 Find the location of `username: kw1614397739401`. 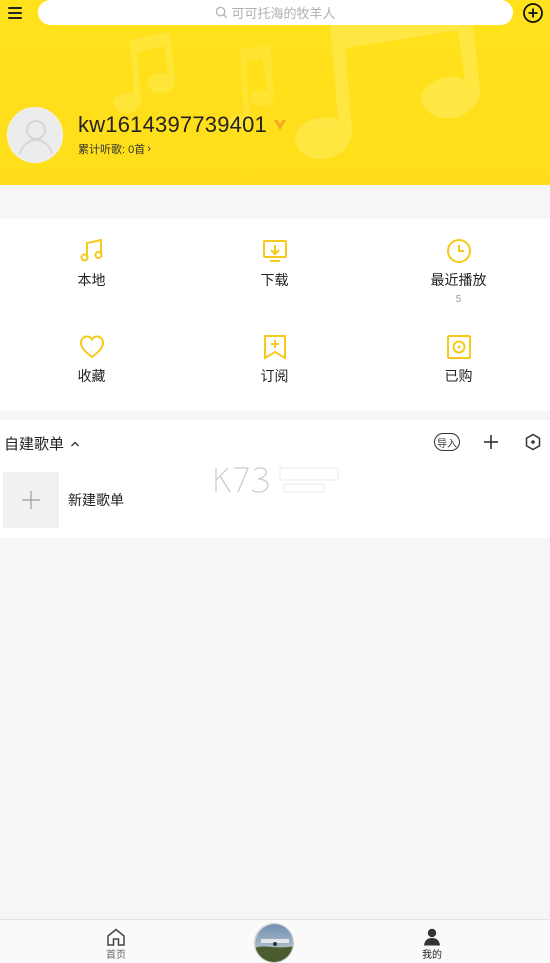

username: kw1614397739401 is located at coordinates (172, 124).